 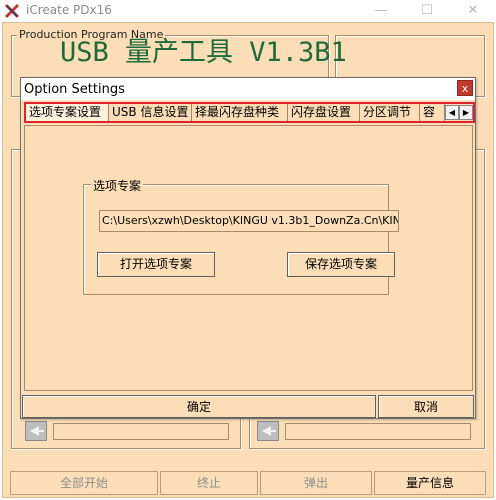 I want to click on program-title: USB 量产工具 V1.3B1, so click(x=203, y=52).